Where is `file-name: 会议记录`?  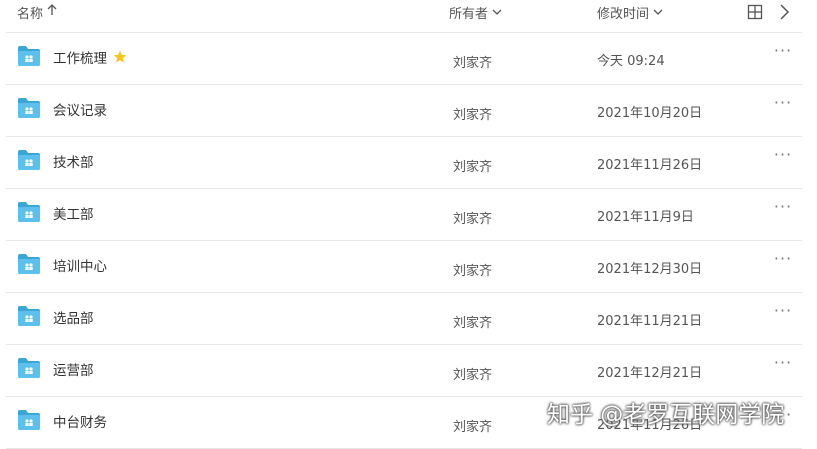
file-name: 会议记录 is located at coordinates (80, 109).